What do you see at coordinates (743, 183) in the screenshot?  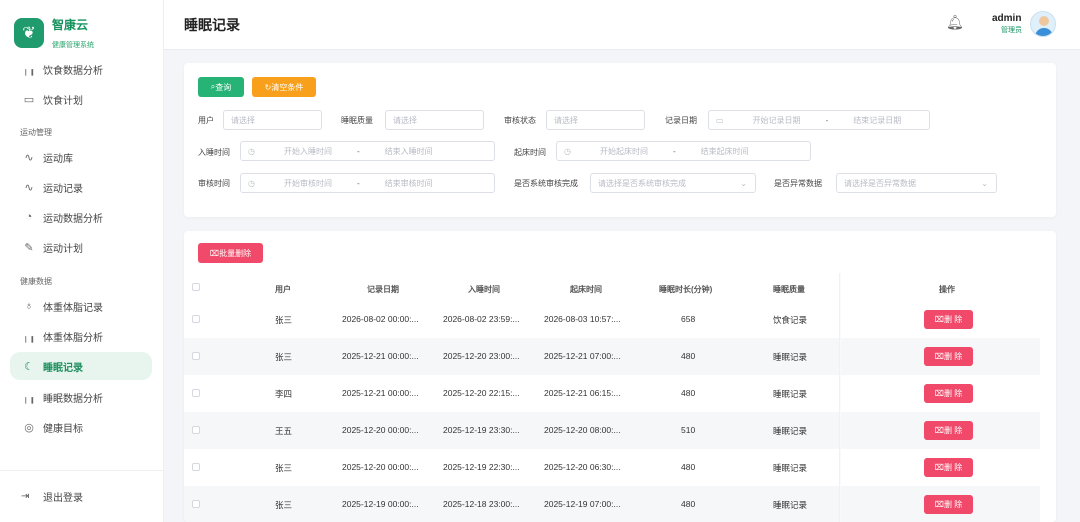 I see `chevron-down-icon: ⌄` at bounding box center [743, 183].